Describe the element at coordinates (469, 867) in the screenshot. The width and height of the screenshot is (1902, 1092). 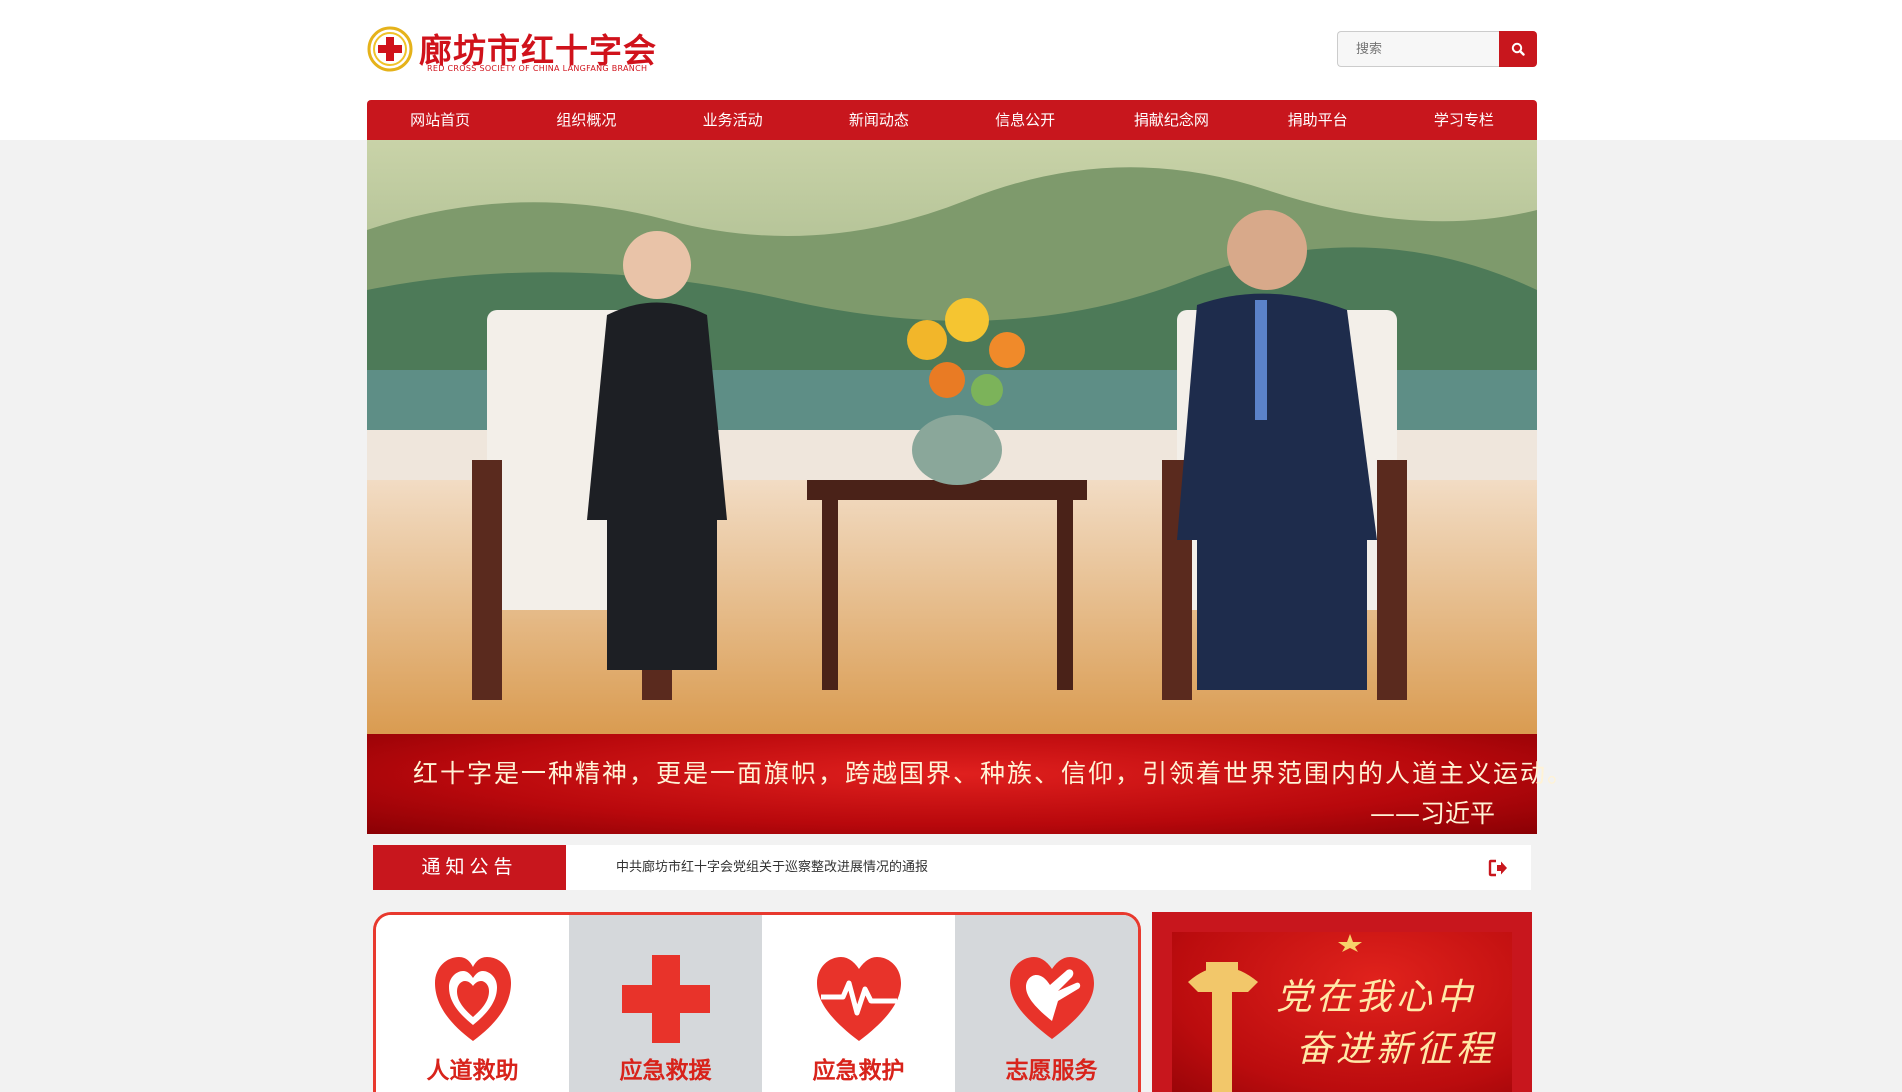
I see `notice-label: 通知公告` at that location.